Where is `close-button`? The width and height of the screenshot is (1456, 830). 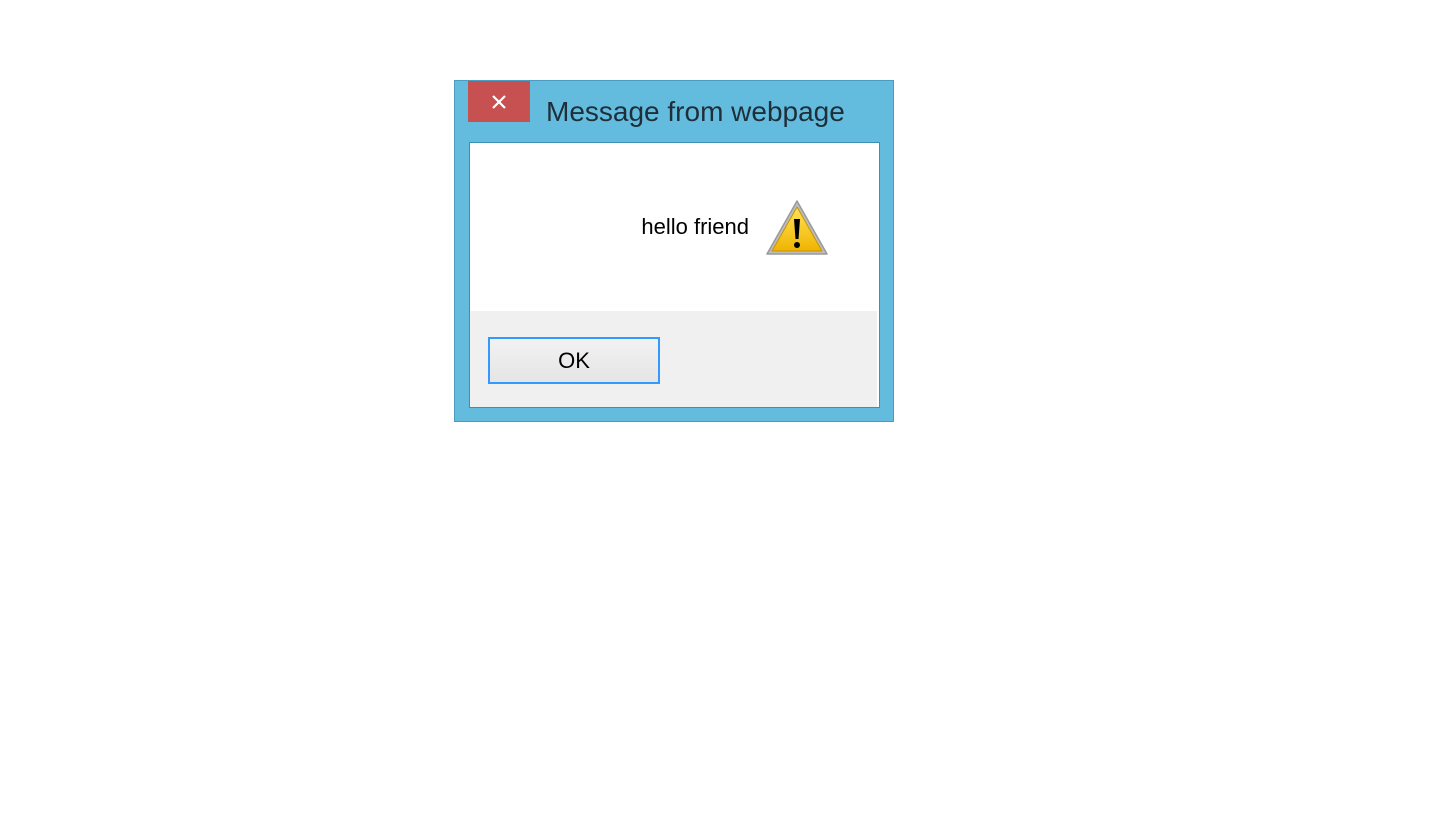 close-button is located at coordinates (499, 101).